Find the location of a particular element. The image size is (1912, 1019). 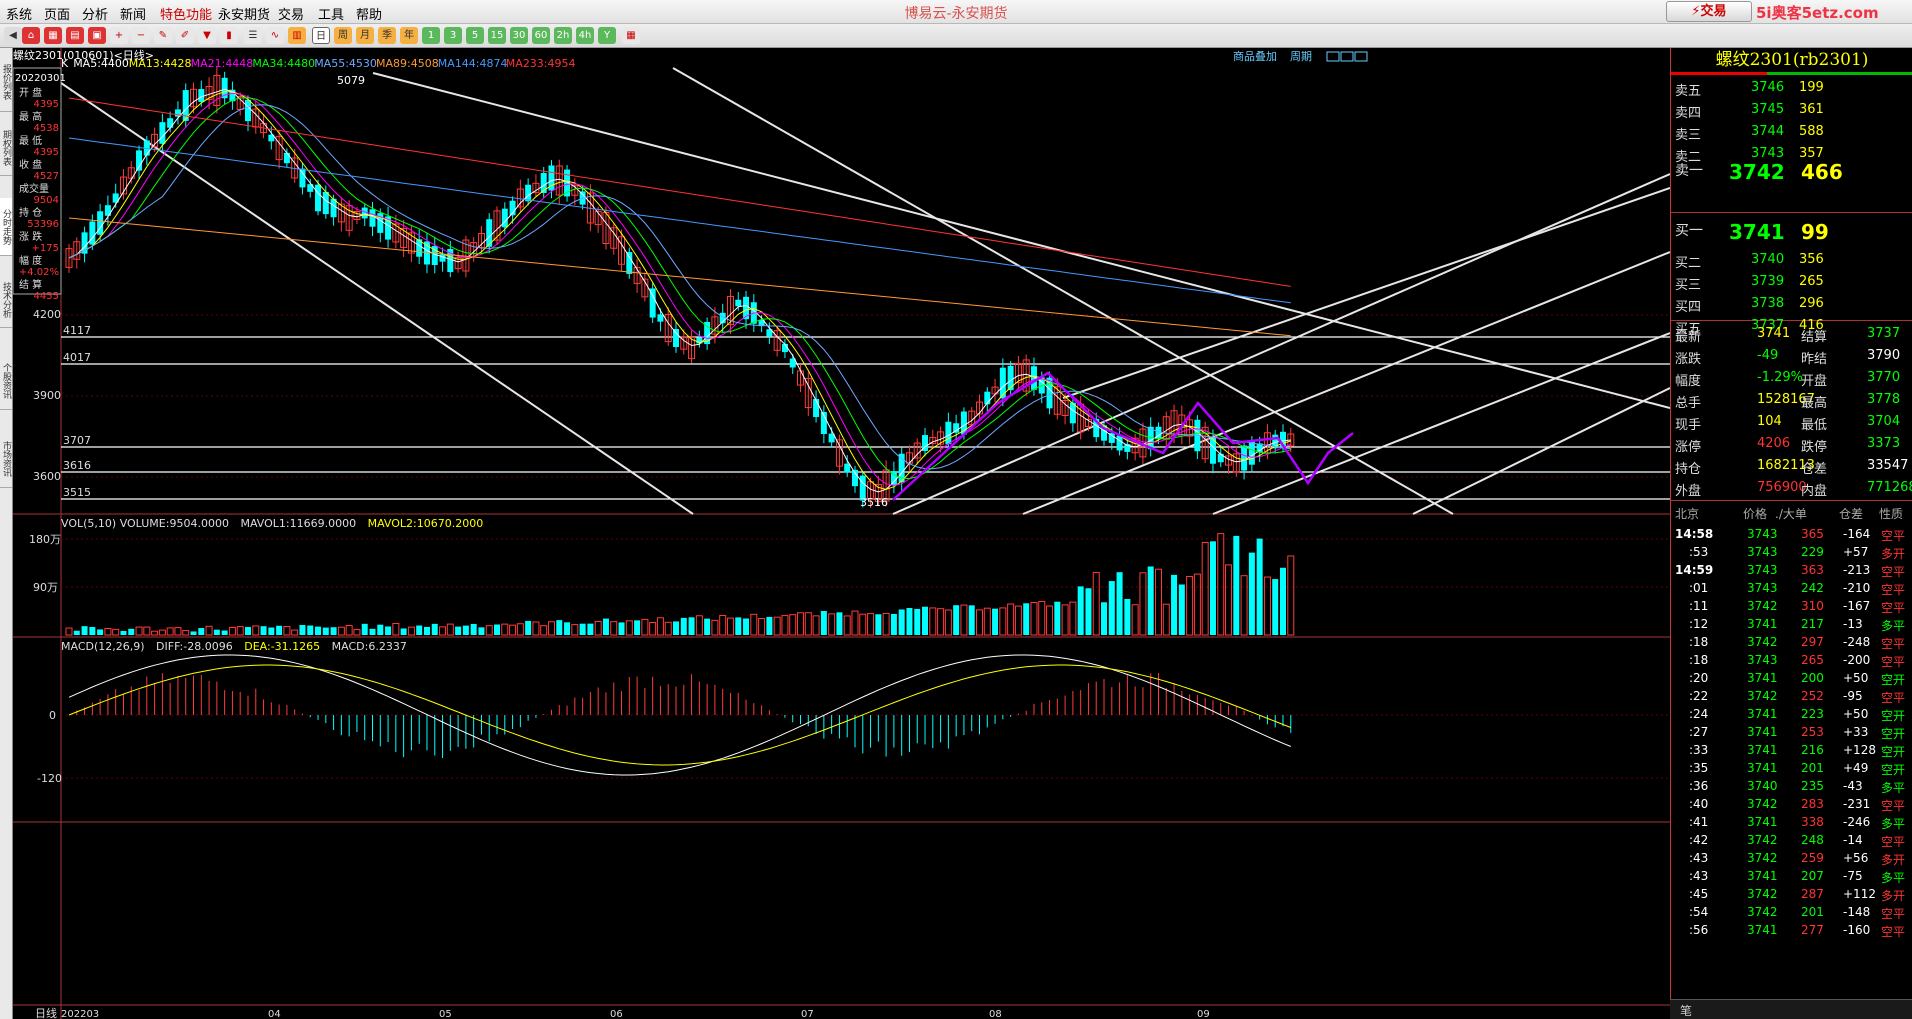

quote-icon: ▦ is located at coordinates (53, 35).